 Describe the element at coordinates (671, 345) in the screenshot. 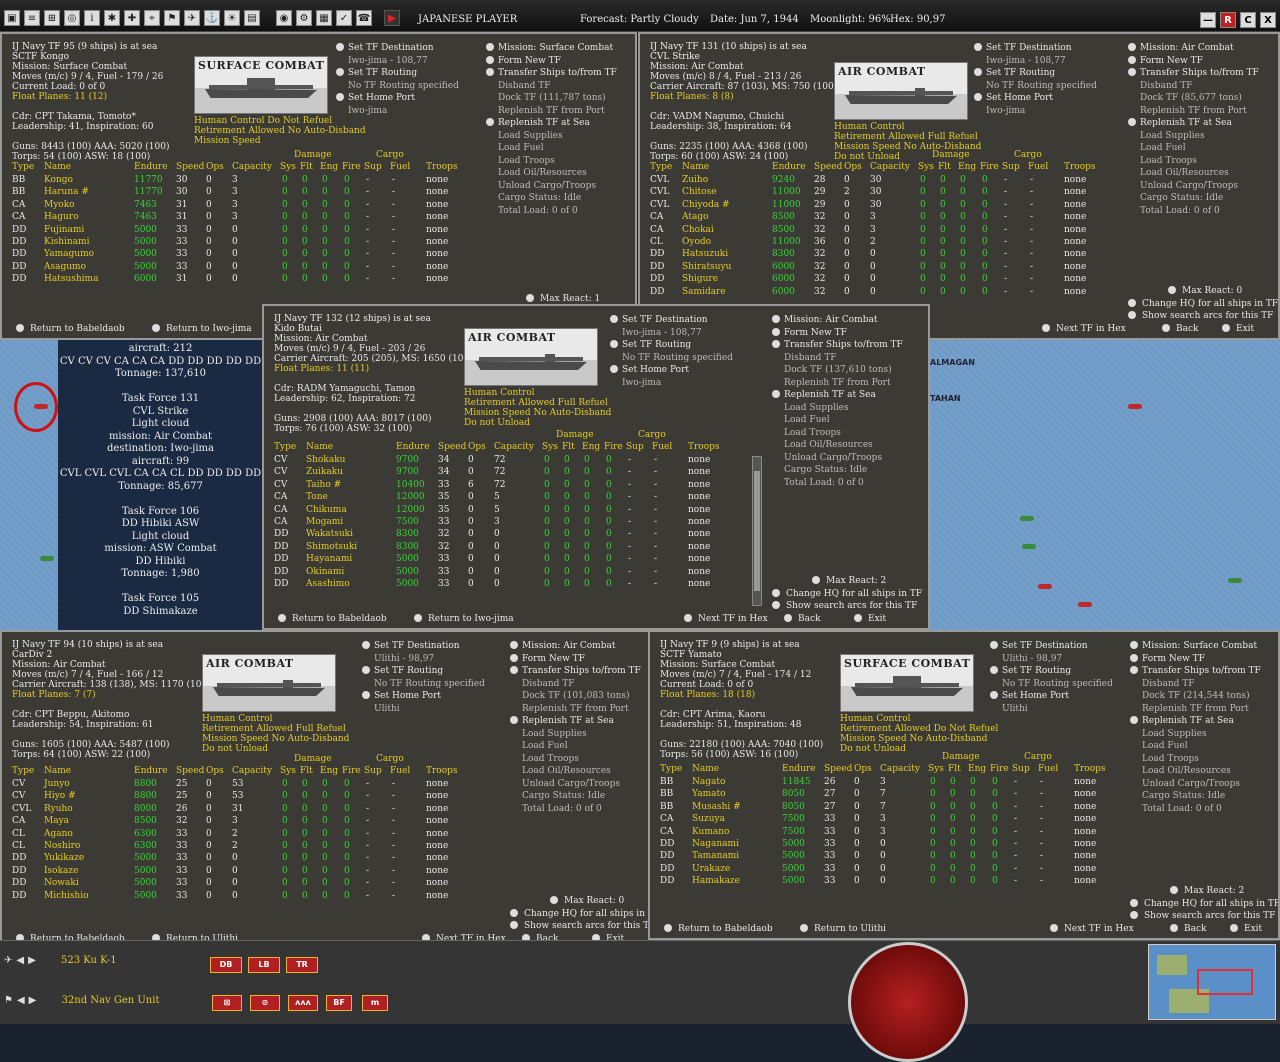

I see `command-item: Set TF Routing` at that location.